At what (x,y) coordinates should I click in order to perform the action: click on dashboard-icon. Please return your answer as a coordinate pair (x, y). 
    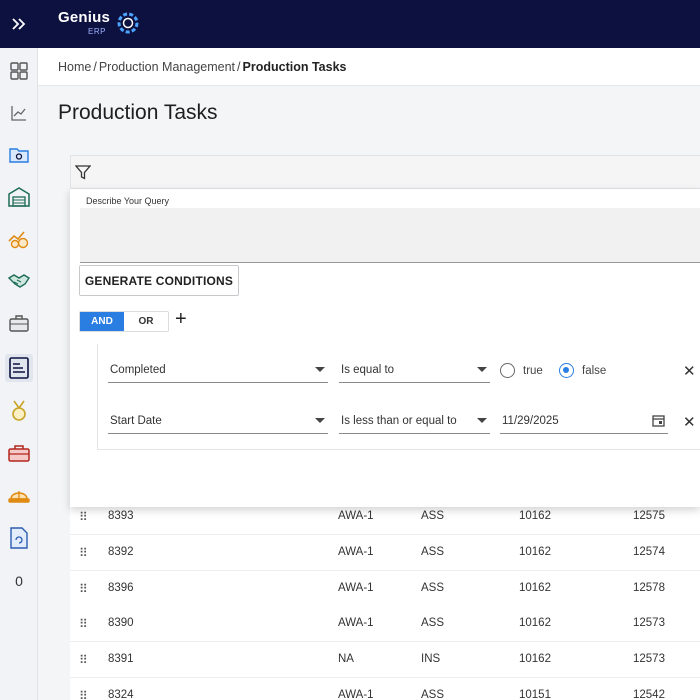
    Looking at the image, I should click on (19, 71).